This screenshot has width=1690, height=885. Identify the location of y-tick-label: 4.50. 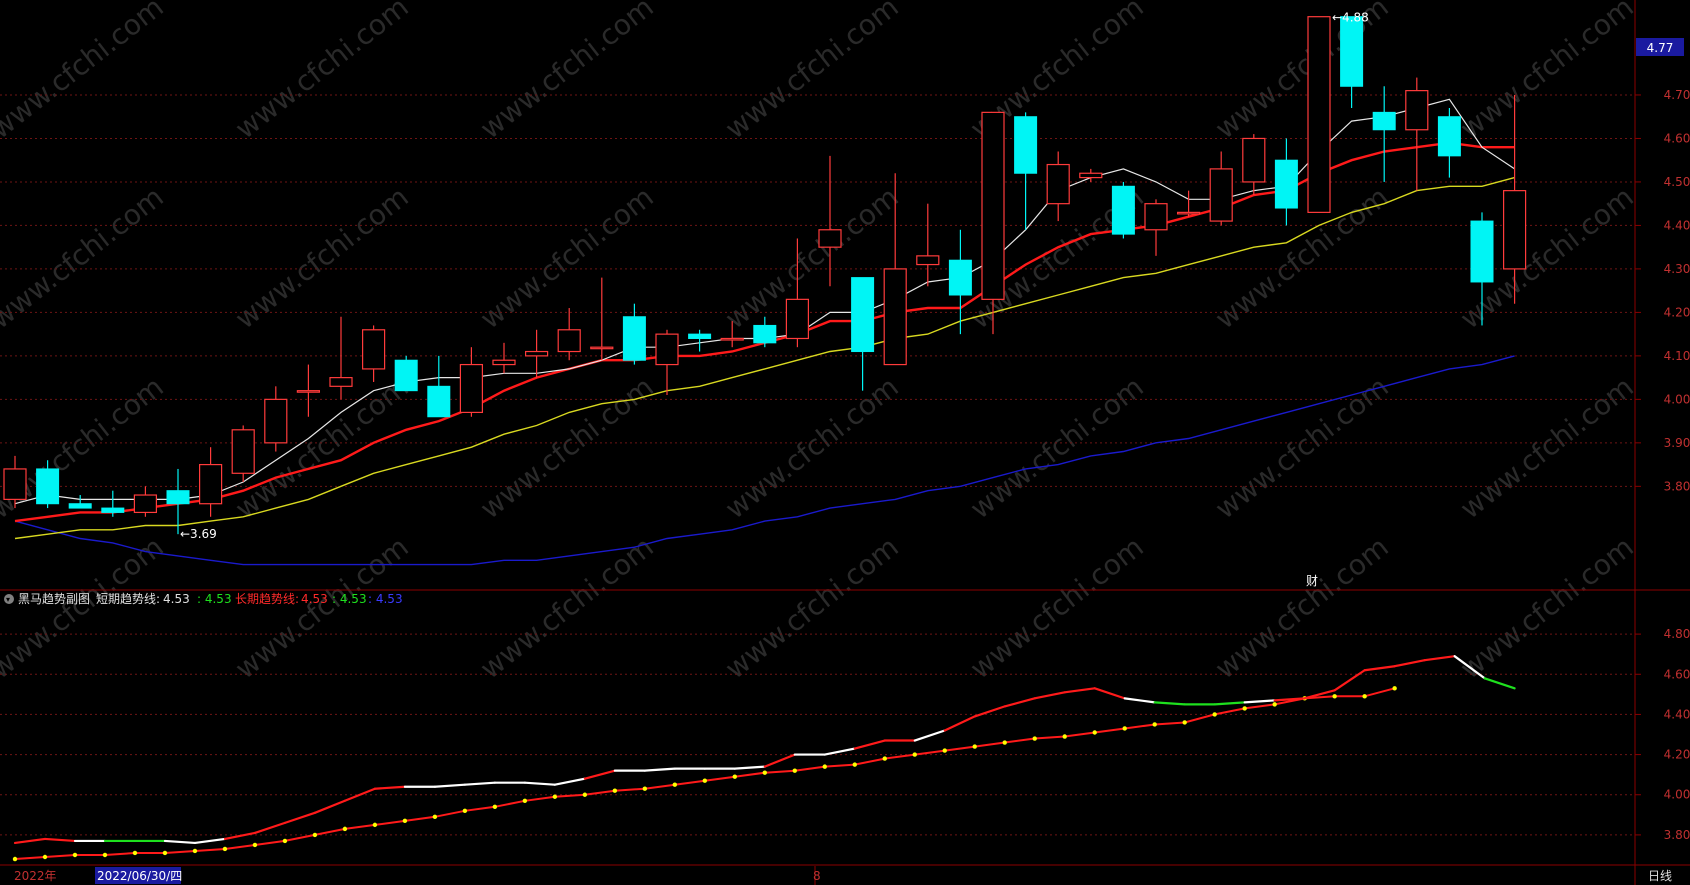
(1677, 182).